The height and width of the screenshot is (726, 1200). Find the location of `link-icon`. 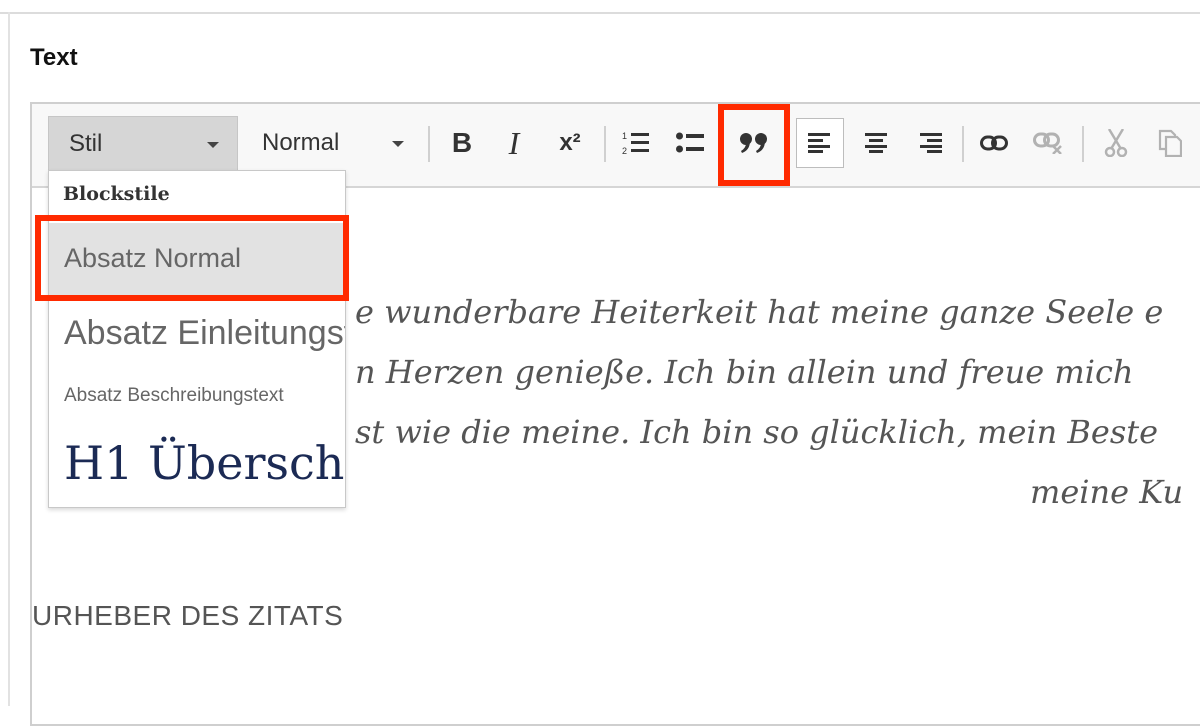

link-icon is located at coordinates (994, 143).